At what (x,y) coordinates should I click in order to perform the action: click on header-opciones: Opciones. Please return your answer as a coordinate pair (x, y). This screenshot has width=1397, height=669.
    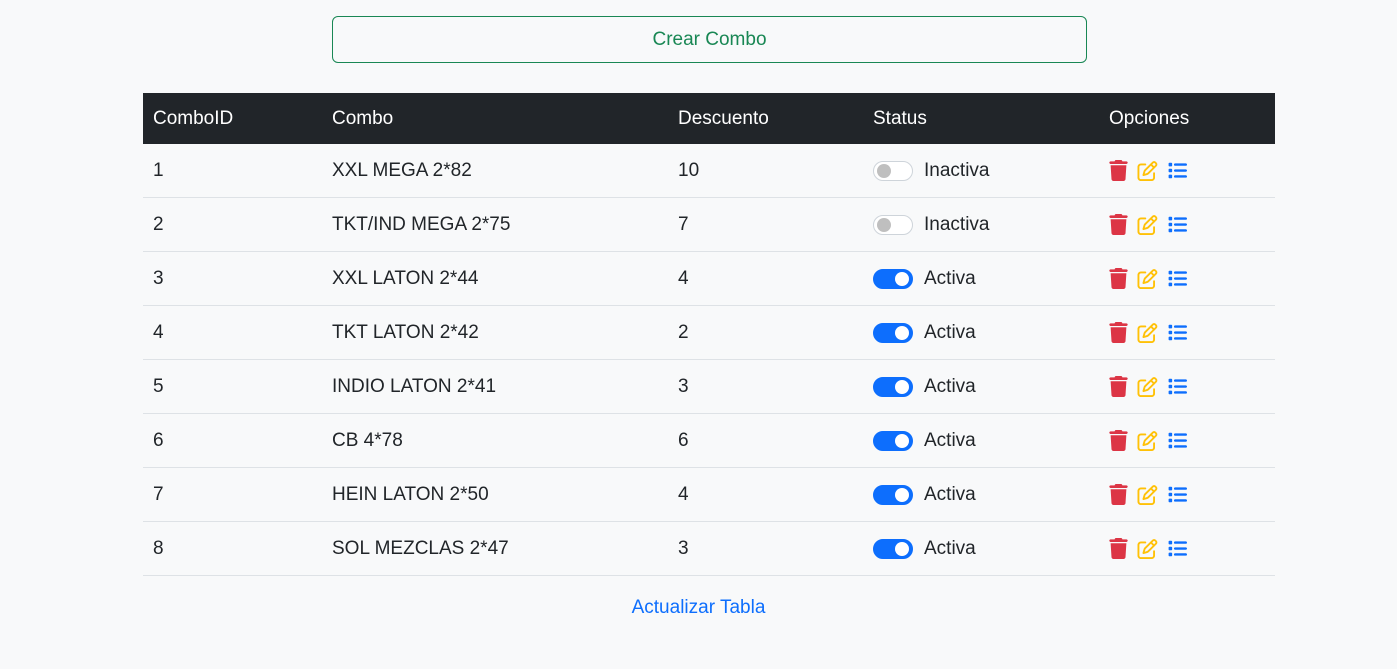
    Looking at the image, I should click on (1149, 118).